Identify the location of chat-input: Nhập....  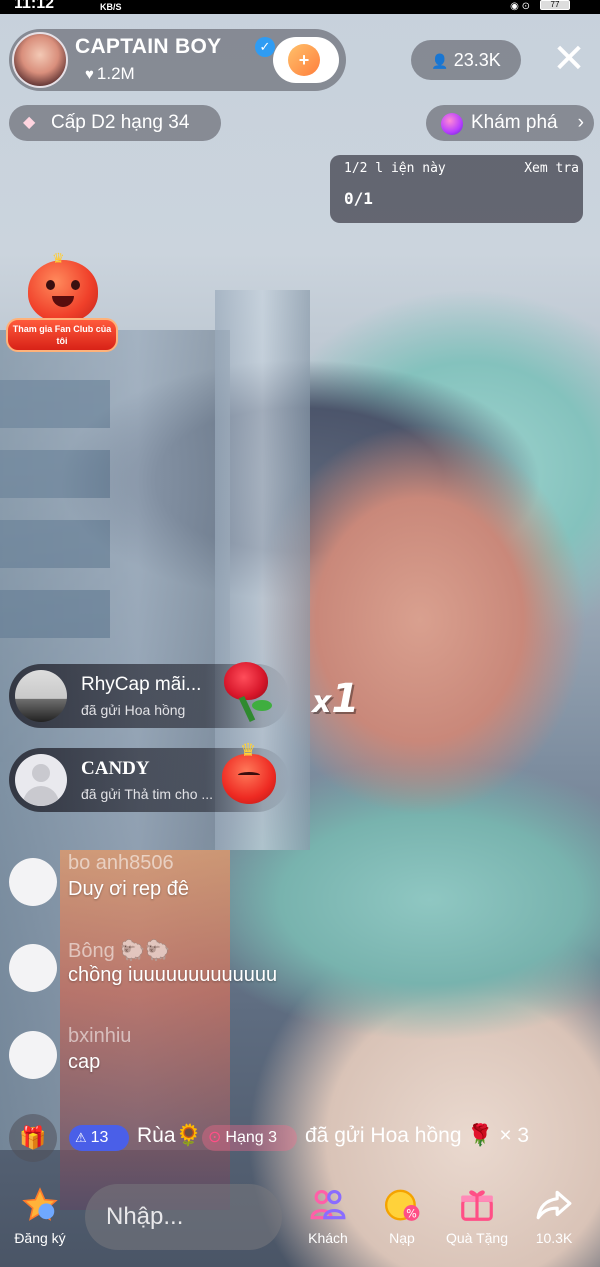
(183, 1217).